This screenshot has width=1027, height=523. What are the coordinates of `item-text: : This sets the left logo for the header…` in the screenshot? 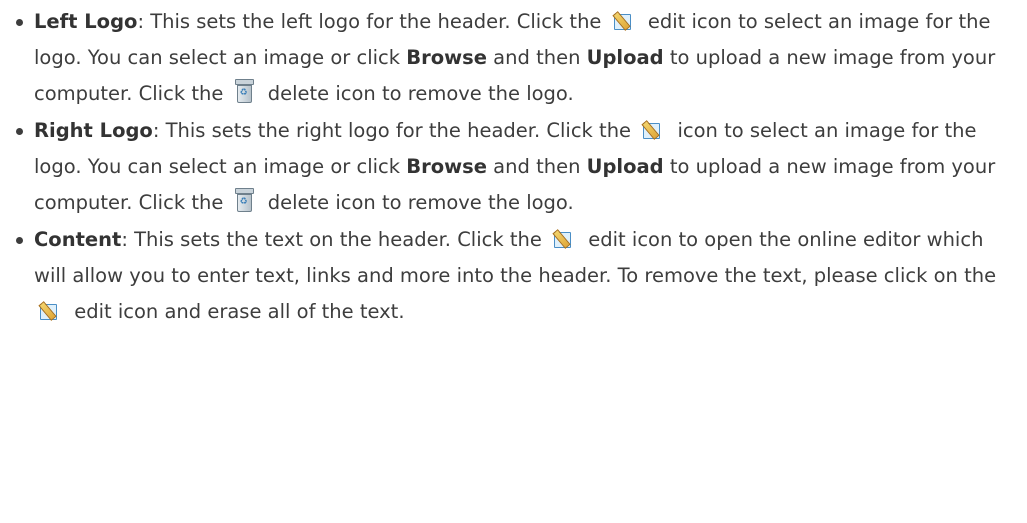 It's located at (372, 21).